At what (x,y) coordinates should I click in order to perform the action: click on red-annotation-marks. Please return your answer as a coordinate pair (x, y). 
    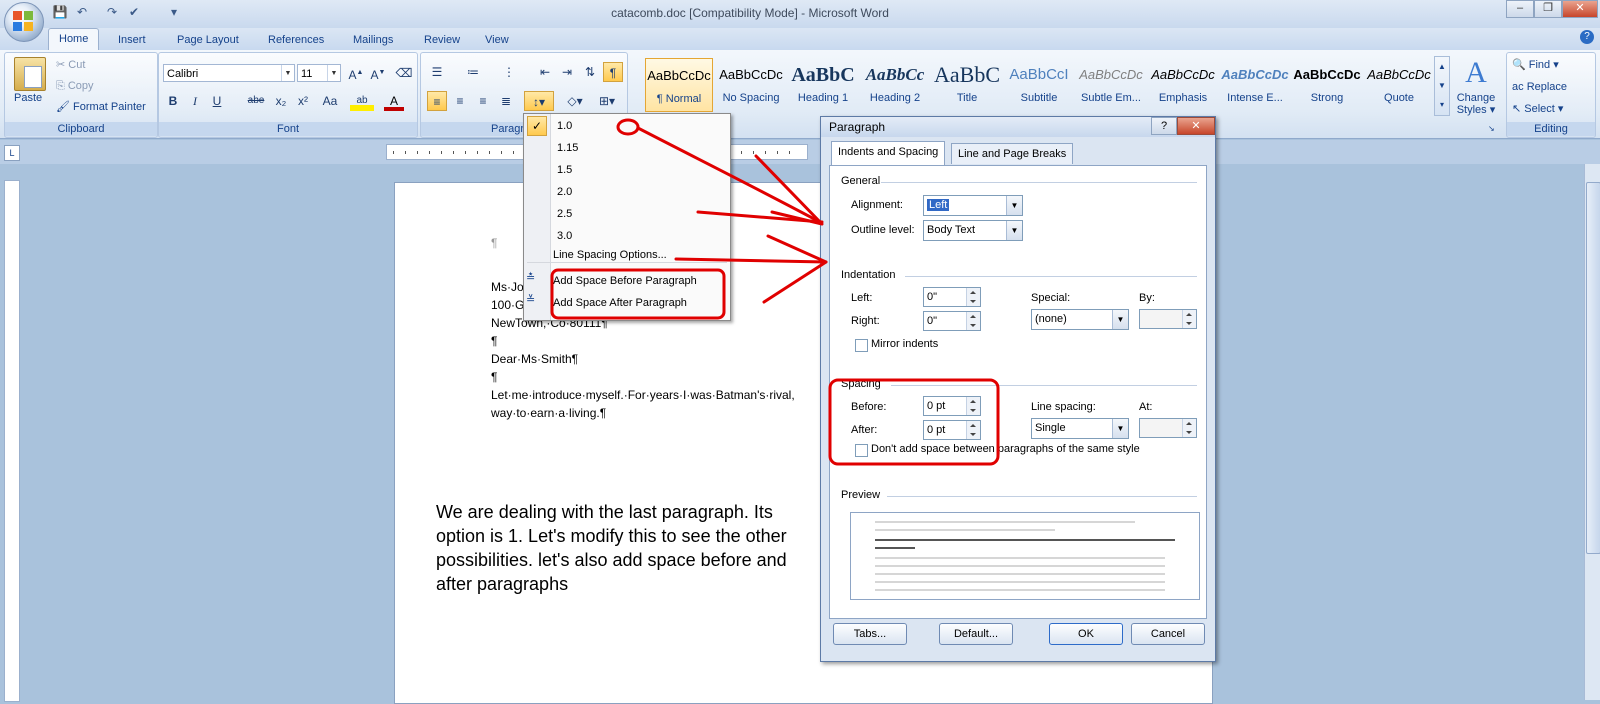
    Looking at the image, I should click on (775, 292).